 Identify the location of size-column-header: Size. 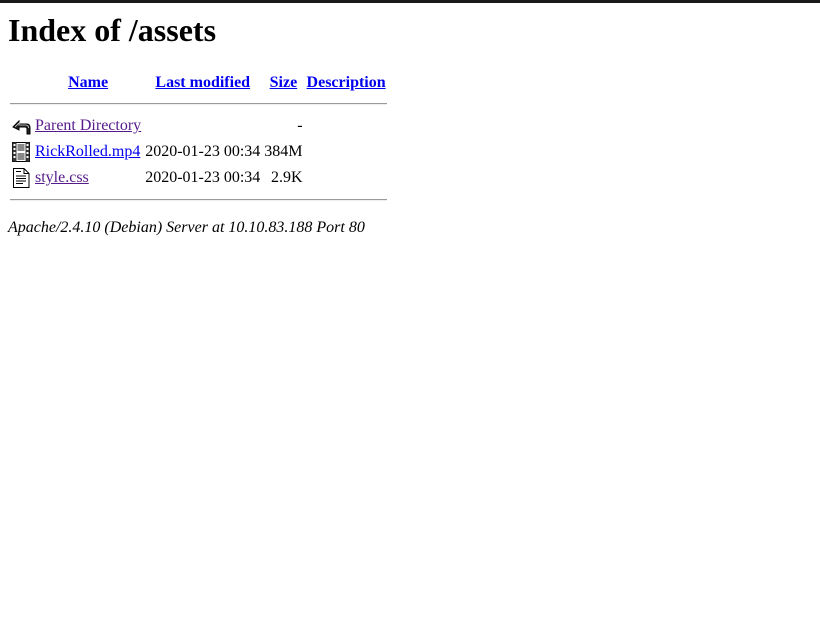
(283, 83).